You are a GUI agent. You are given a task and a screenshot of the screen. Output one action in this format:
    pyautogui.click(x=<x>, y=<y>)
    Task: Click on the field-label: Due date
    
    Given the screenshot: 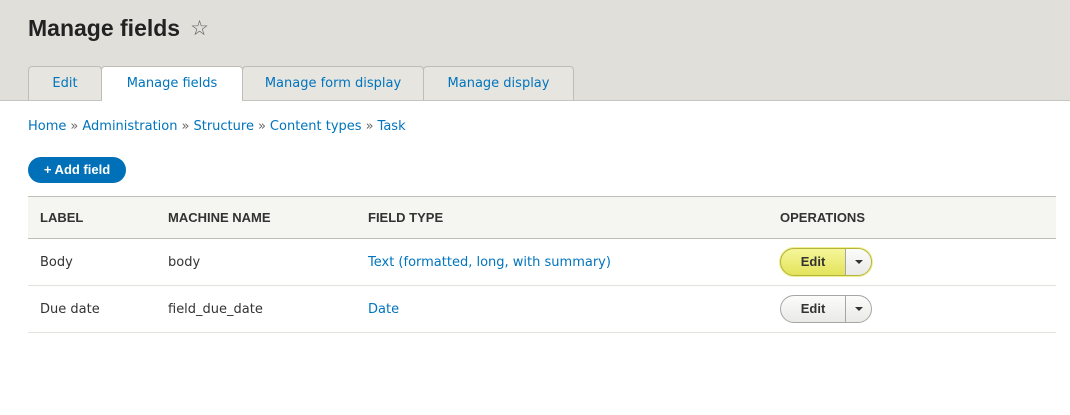 What is the action you would take?
    pyautogui.click(x=92, y=309)
    